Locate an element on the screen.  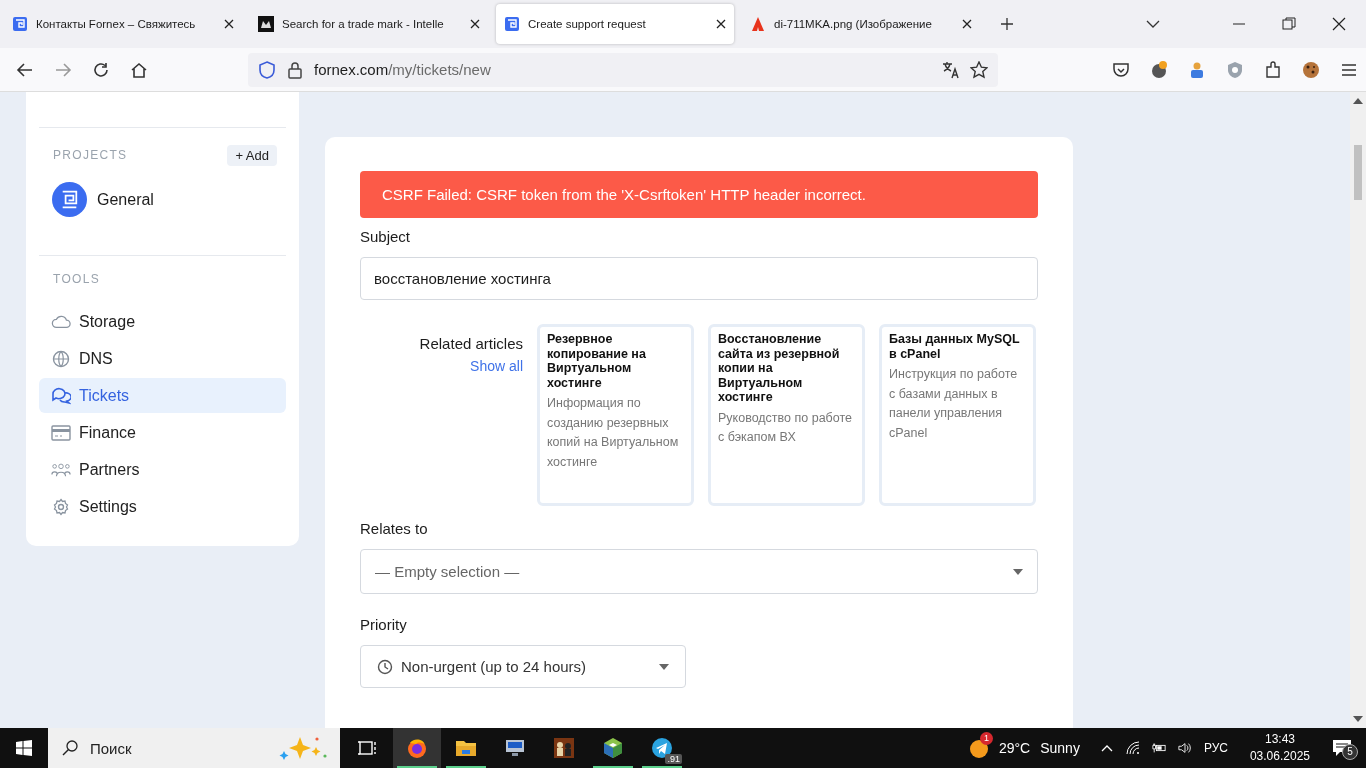
document-icon is located at coordinates (758, 24).